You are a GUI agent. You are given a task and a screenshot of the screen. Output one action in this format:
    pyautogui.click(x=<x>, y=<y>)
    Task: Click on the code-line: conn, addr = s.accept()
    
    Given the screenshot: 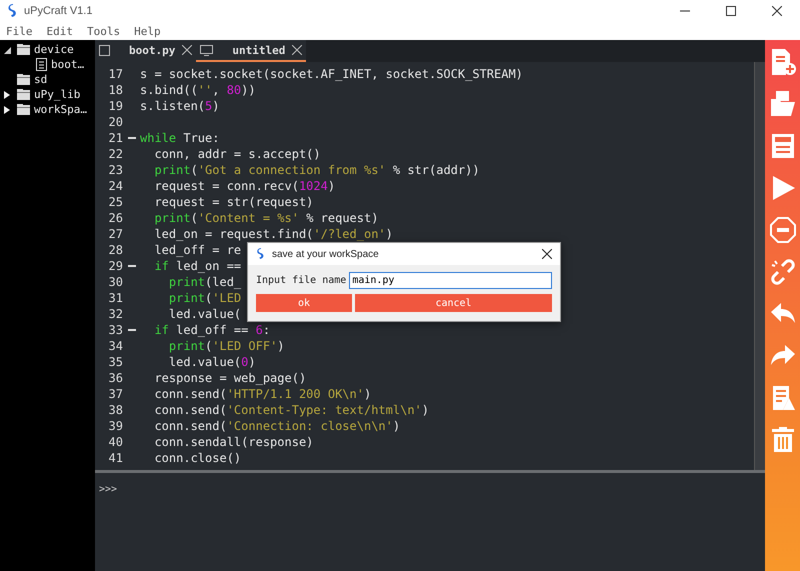 What is the action you would take?
    pyautogui.click(x=237, y=154)
    